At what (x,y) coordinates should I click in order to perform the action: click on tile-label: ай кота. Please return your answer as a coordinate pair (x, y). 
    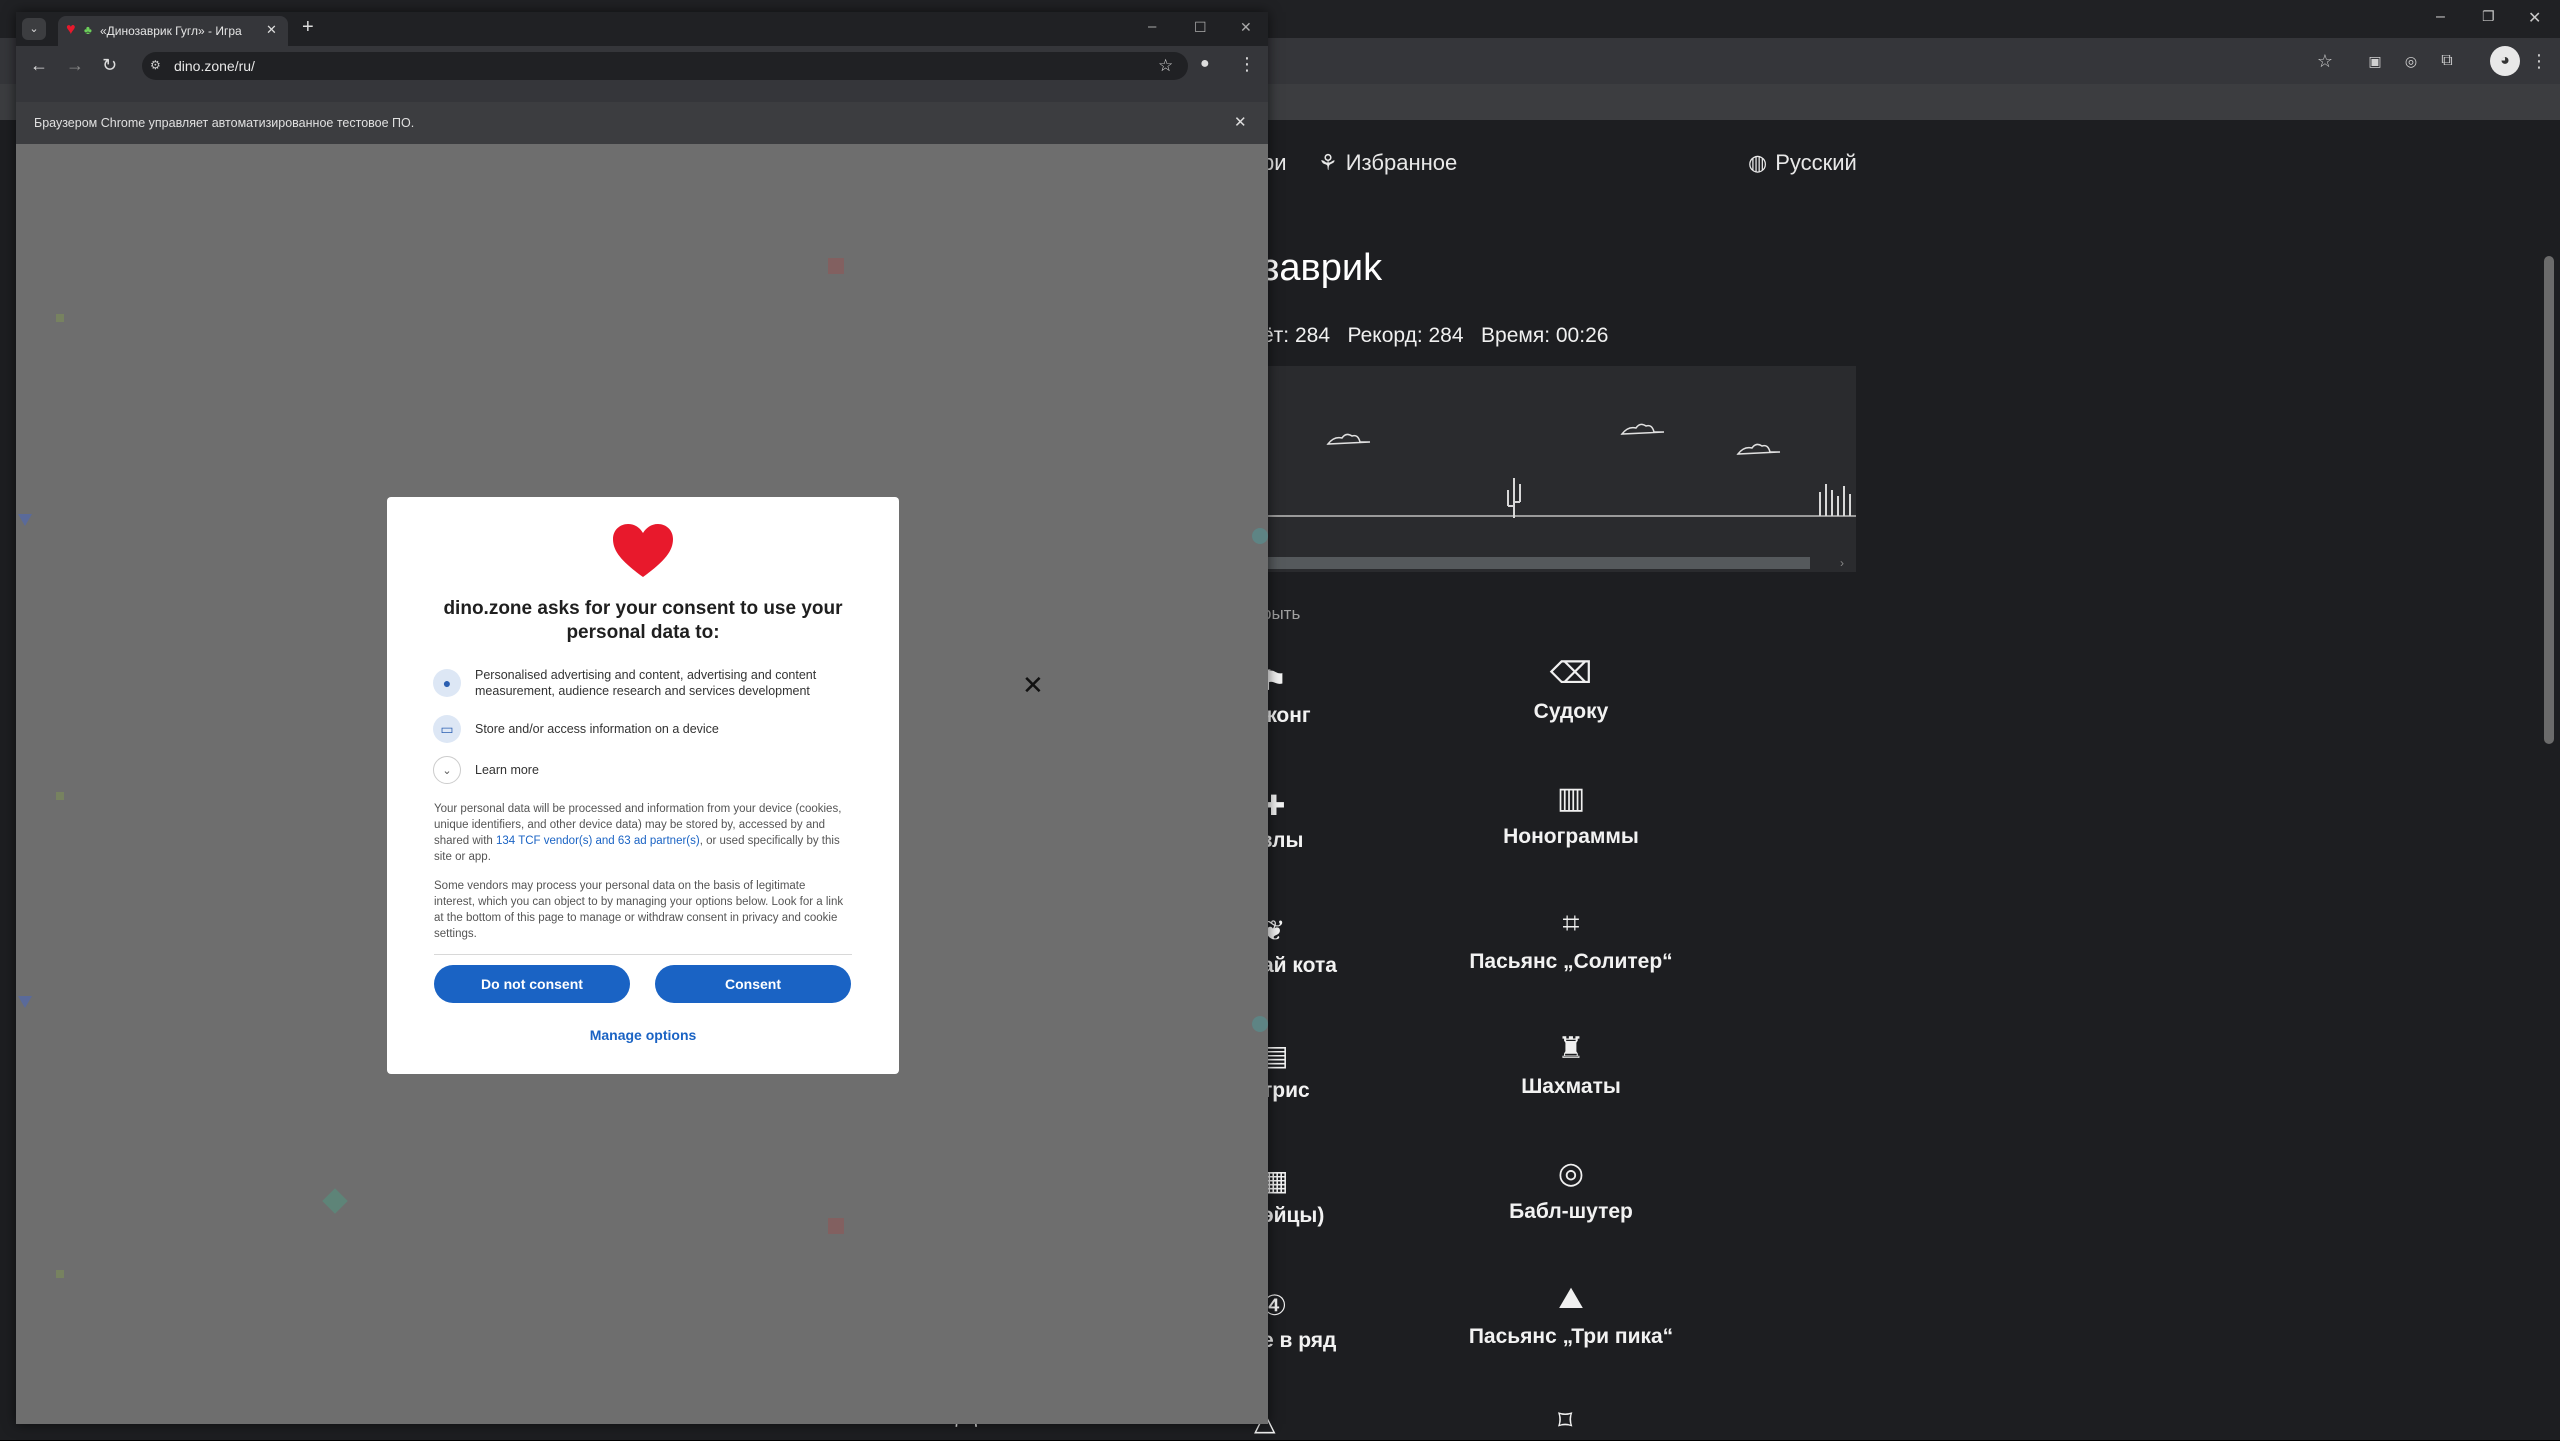
    Looking at the image, I should click on (1299, 965).